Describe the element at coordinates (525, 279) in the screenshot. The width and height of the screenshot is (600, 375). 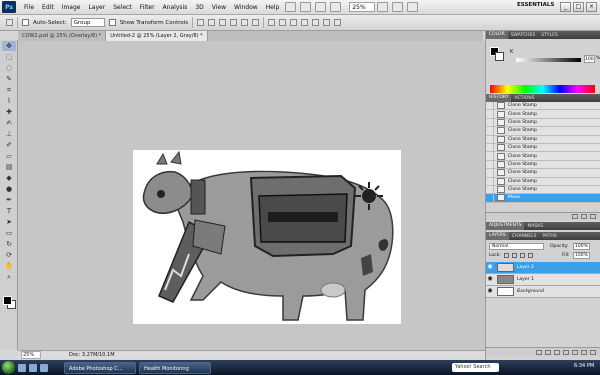
I see `layer-name: Layer 1` at that location.